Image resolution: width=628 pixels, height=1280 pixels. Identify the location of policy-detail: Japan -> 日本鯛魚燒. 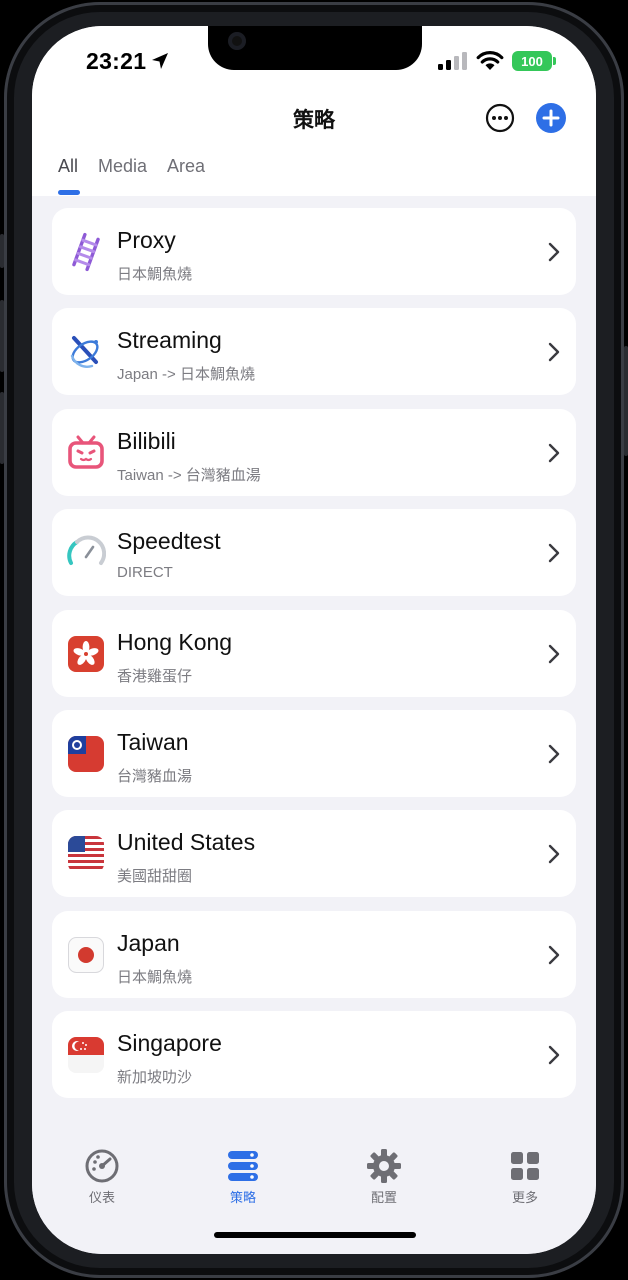
(186, 375).